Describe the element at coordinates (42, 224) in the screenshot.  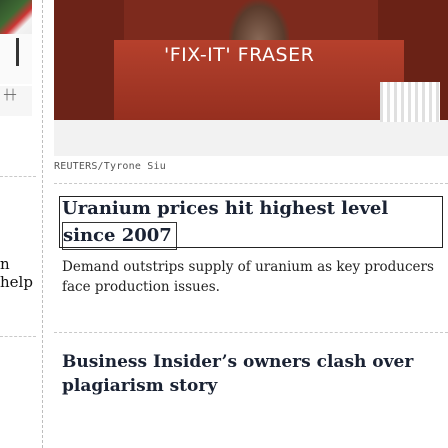
I see `column-divider` at that location.